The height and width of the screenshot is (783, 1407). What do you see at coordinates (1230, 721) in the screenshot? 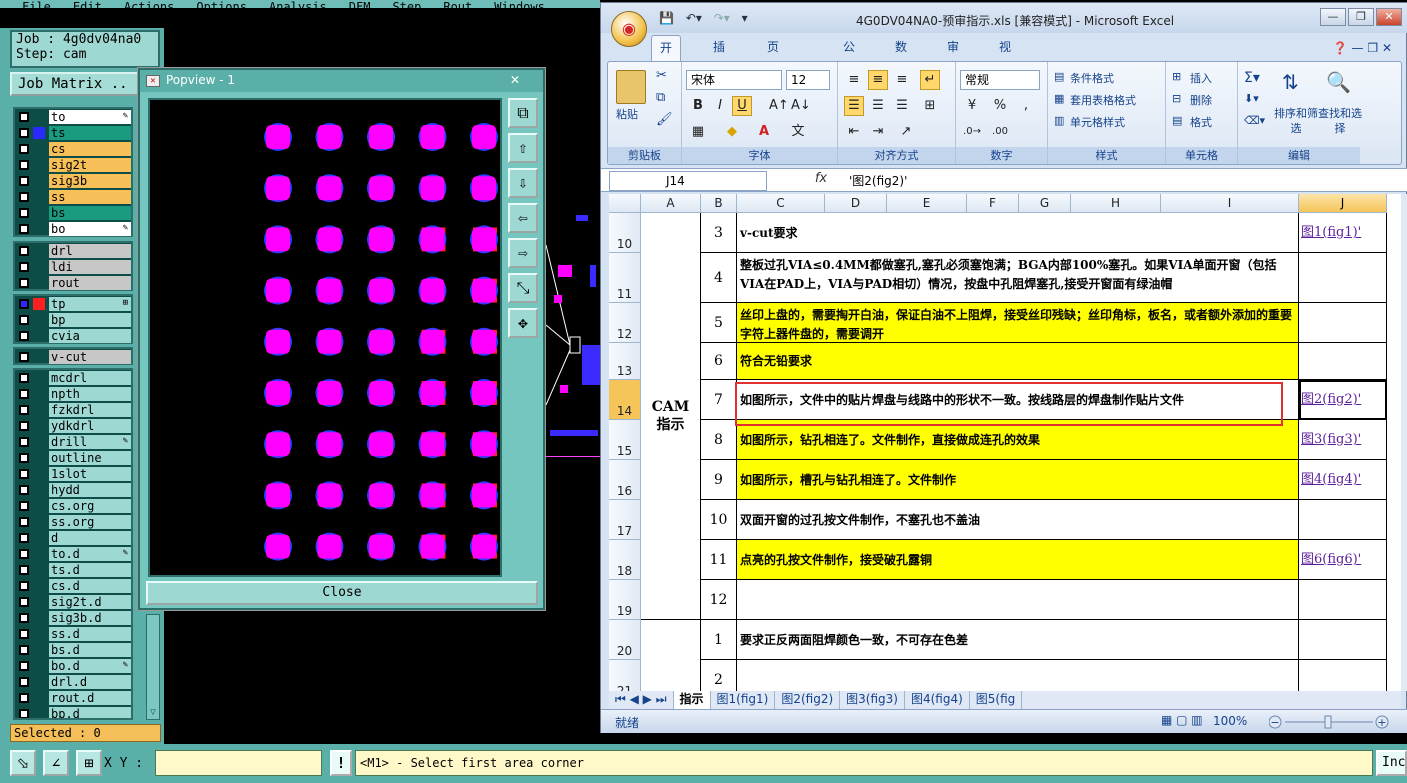
I see `zoom-level: 100%` at bounding box center [1230, 721].